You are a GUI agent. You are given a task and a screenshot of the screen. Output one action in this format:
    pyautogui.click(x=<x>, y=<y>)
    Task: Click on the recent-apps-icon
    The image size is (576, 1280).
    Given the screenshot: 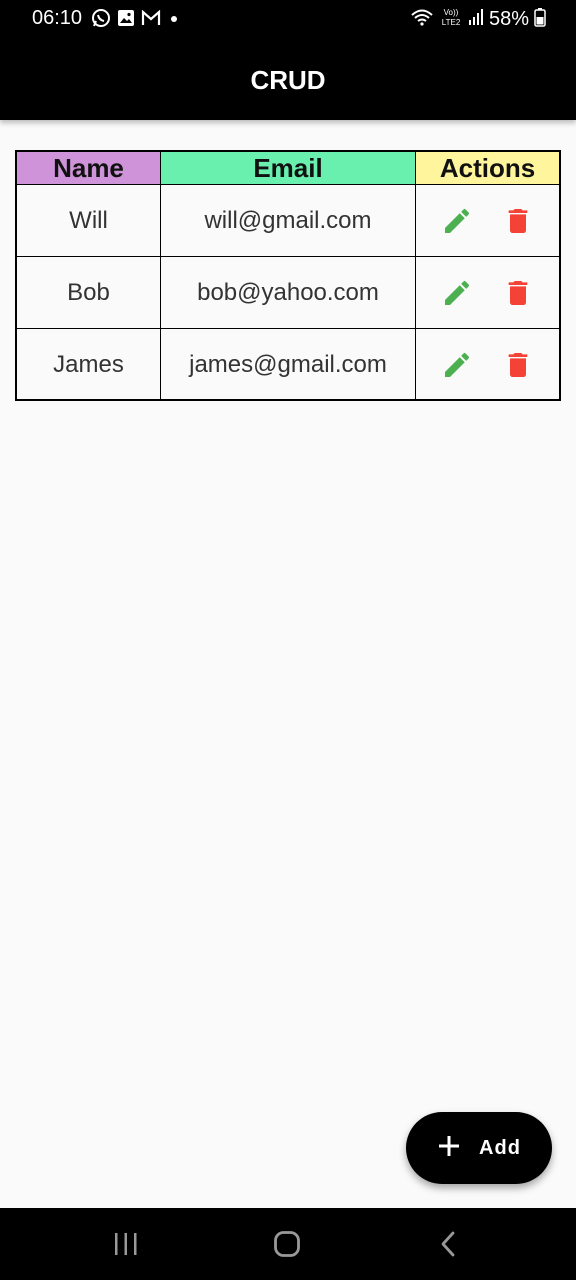 What is the action you would take?
    pyautogui.click(x=126, y=1244)
    